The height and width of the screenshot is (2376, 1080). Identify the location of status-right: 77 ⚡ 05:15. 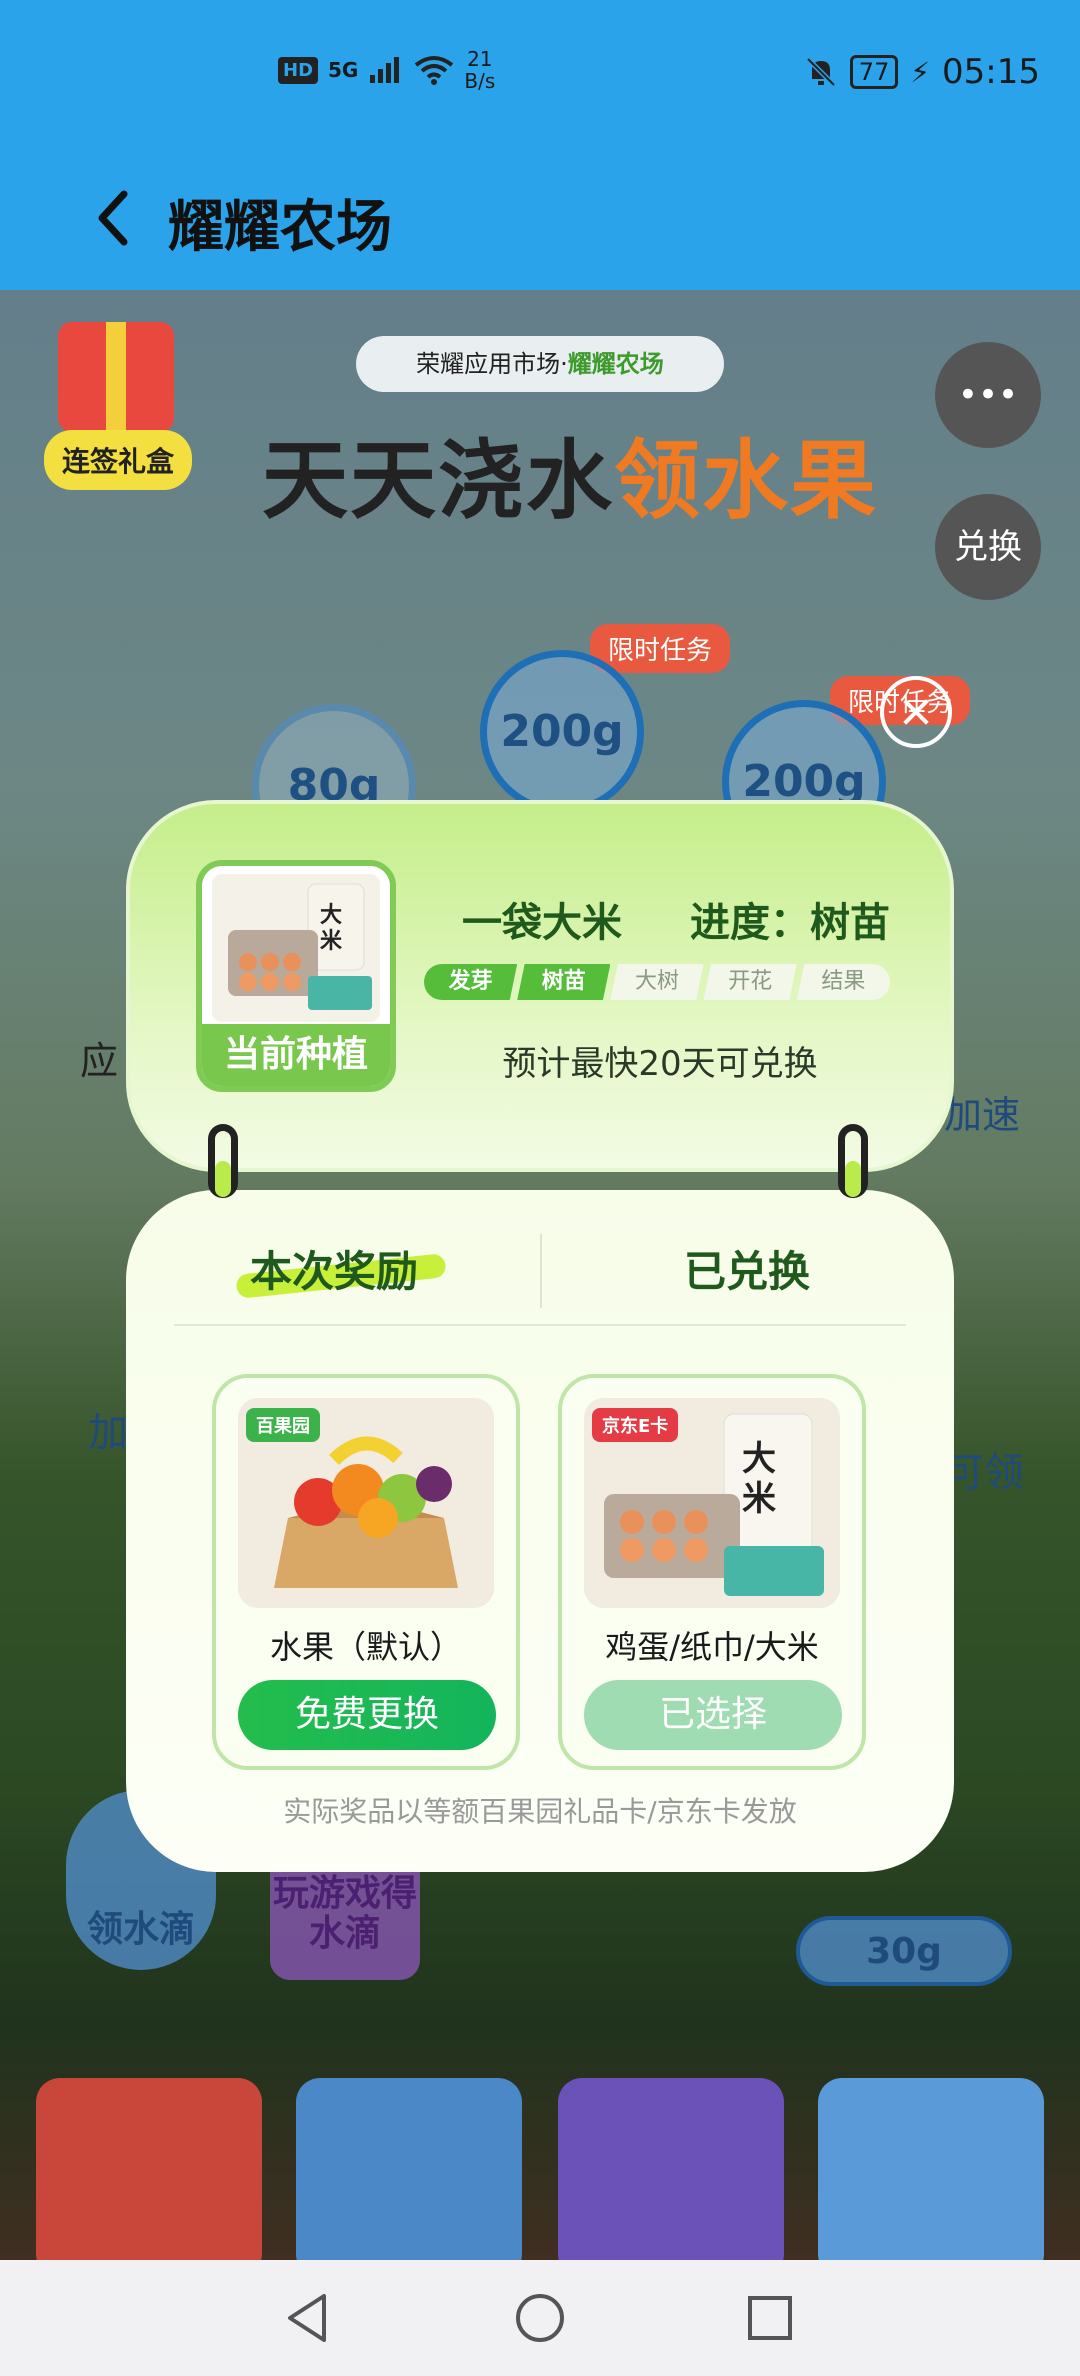
(922, 72).